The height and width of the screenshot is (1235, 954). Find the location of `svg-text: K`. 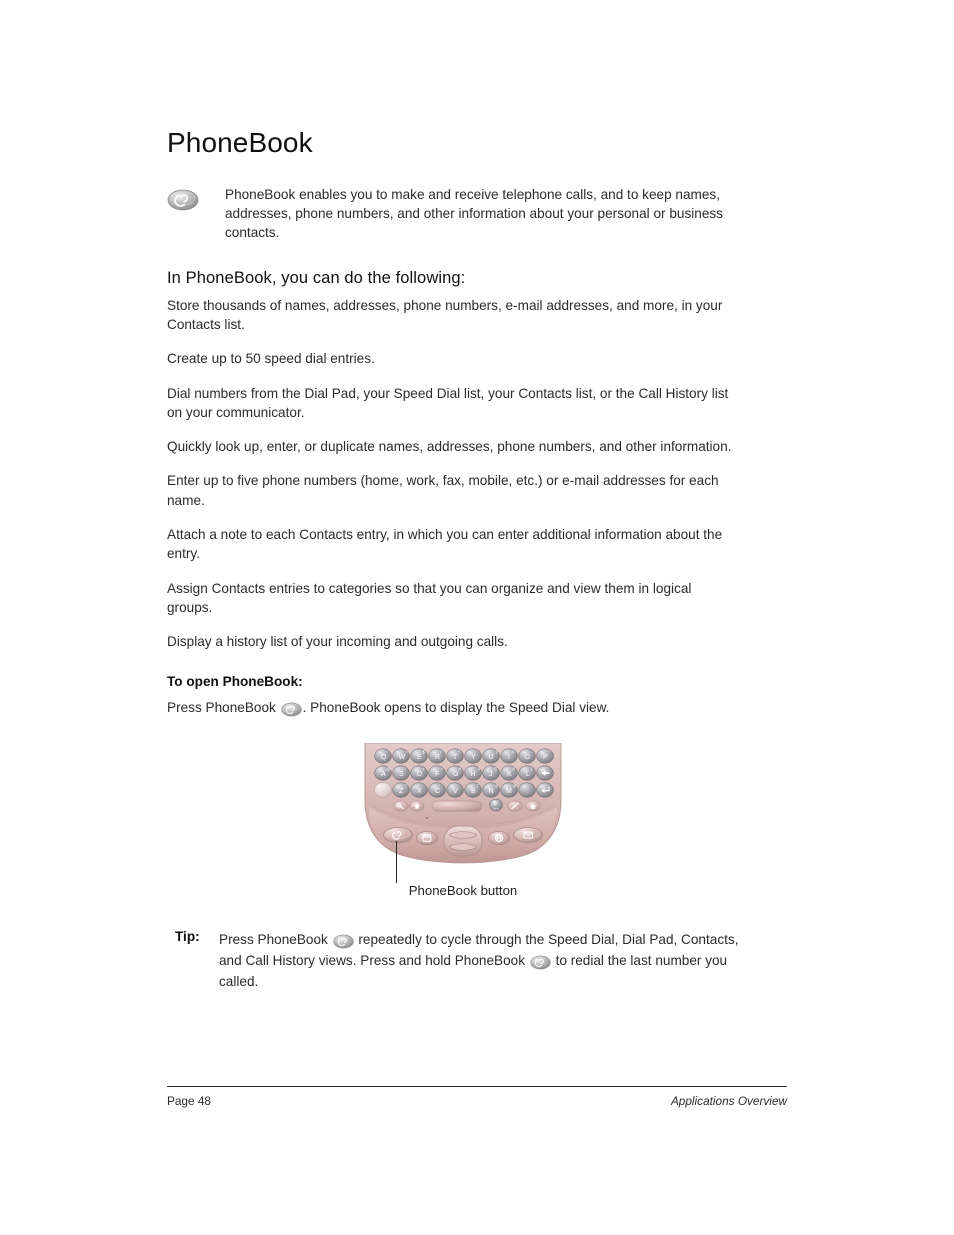

svg-text: K is located at coordinates (509, 774).